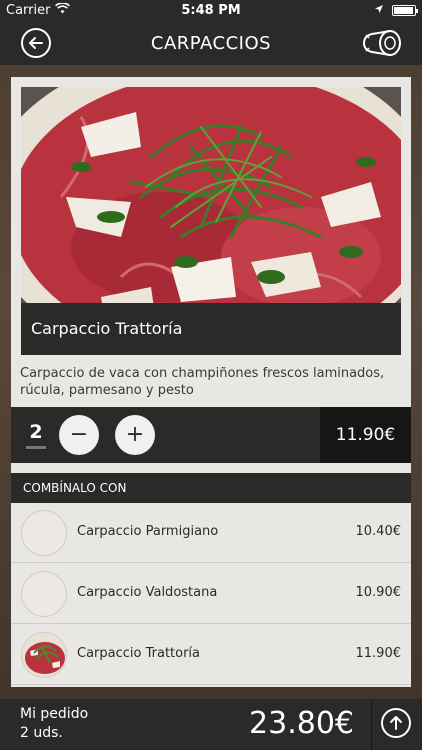 This screenshot has width=422, height=750. I want to click on product-price: 11.90€, so click(365, 435).